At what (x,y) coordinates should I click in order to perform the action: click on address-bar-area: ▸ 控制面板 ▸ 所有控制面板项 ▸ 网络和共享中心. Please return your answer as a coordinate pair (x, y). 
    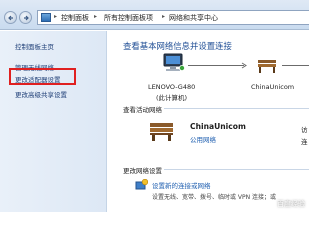
    Looking at the image, I should click on (154, 15).